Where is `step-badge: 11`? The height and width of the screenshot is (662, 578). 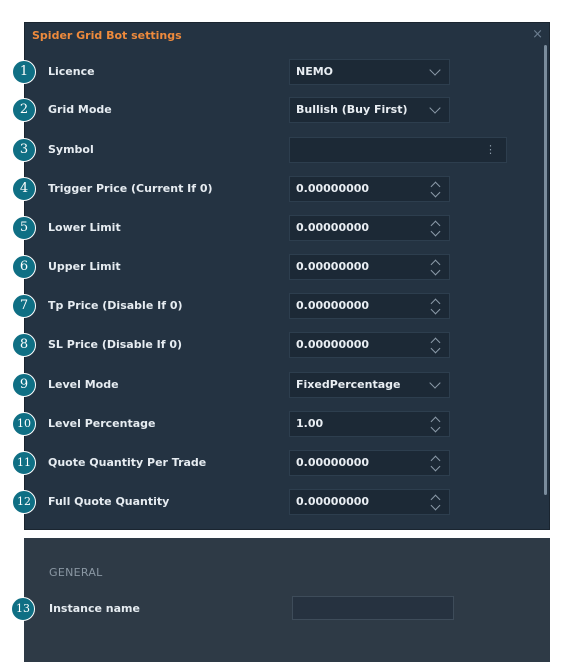
step-badge: 11 is located at coordinates (24, 463).